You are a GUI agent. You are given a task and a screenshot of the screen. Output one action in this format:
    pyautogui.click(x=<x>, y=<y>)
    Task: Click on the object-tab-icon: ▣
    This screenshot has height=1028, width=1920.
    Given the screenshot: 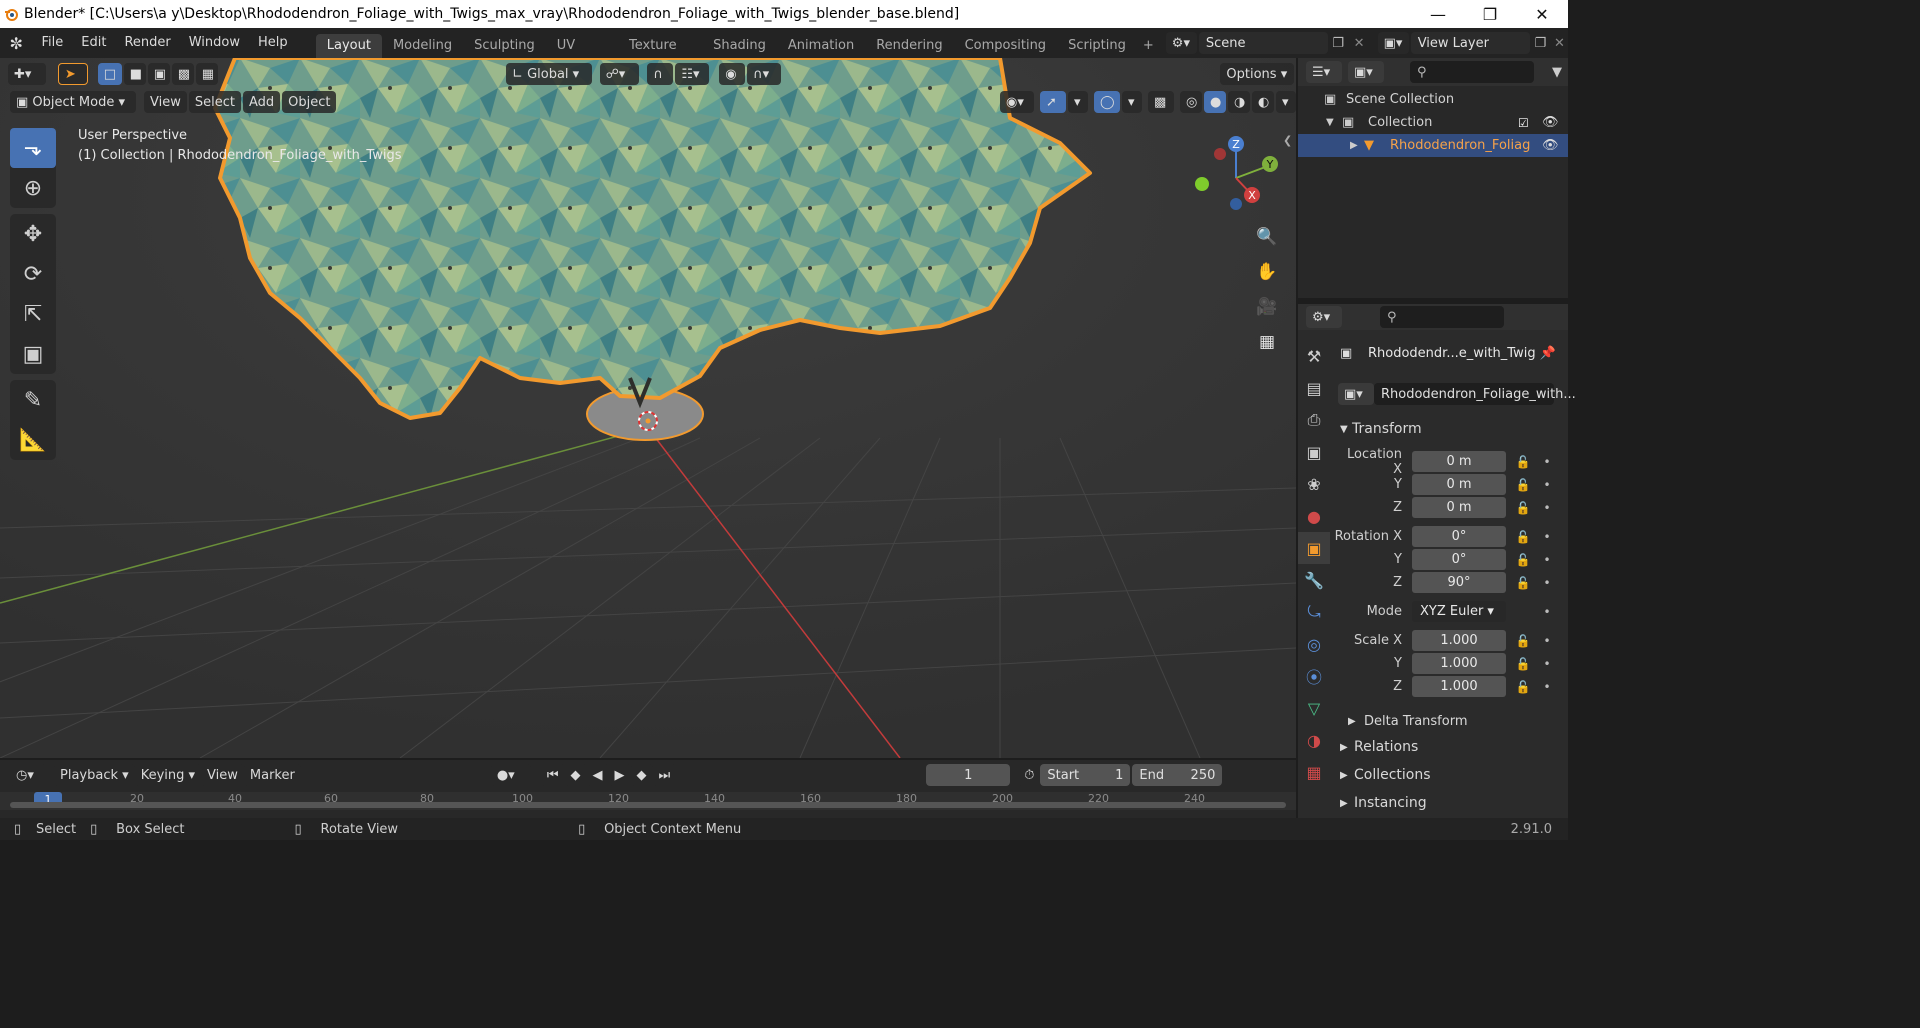 What is the action you would take?
    pyautogui.click(x=1314, y=548)
    